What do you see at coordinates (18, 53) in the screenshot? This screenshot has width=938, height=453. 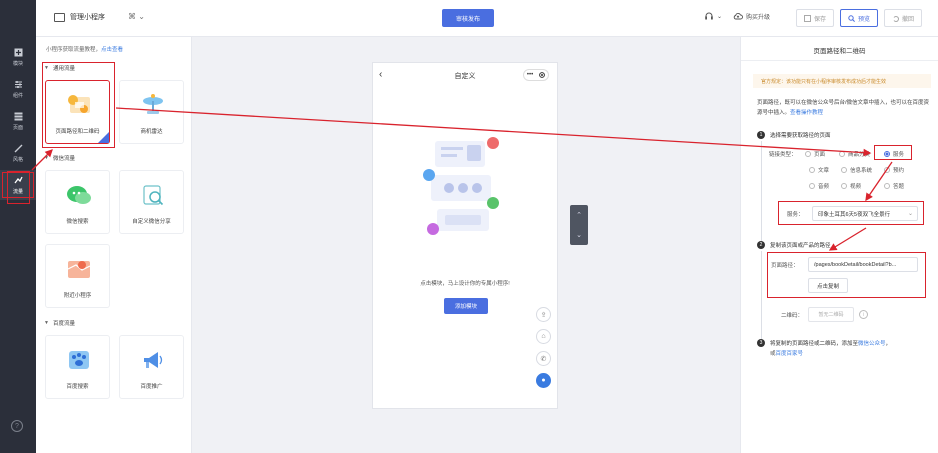 I see `plus-square-icon` at bounding box center [18, 53].